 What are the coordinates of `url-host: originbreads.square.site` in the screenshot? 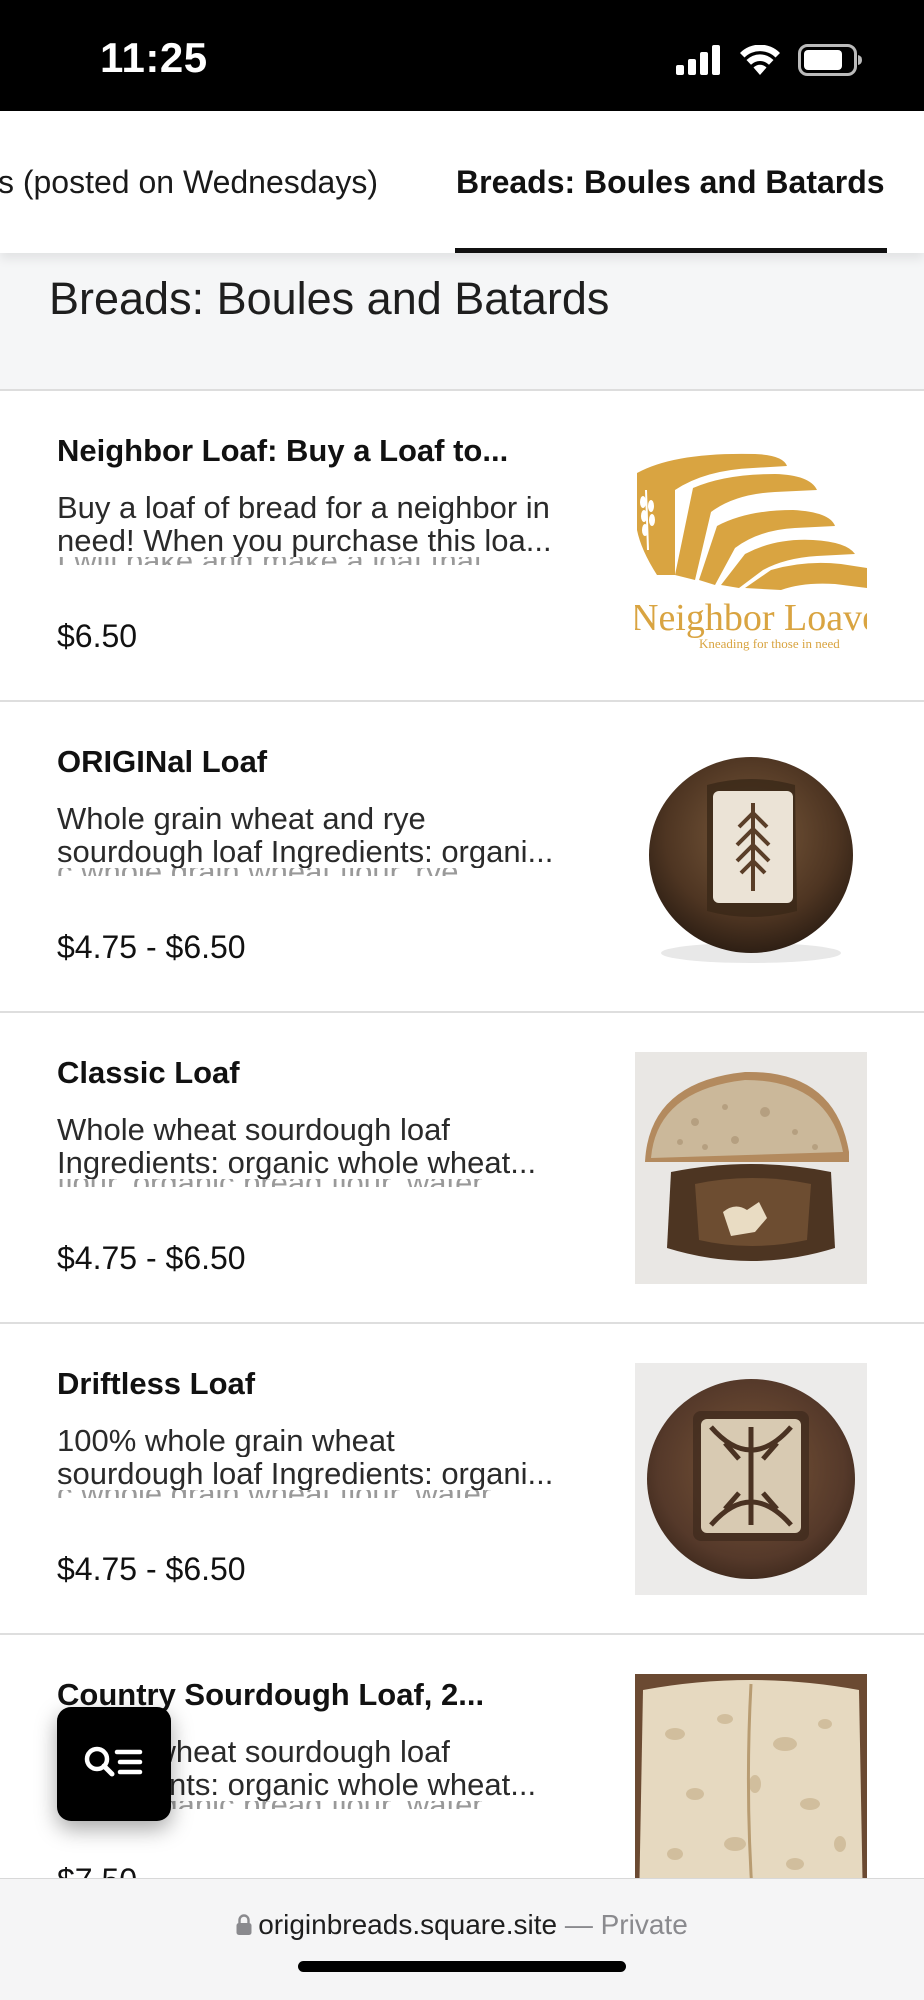 It's located at (408, 1924).